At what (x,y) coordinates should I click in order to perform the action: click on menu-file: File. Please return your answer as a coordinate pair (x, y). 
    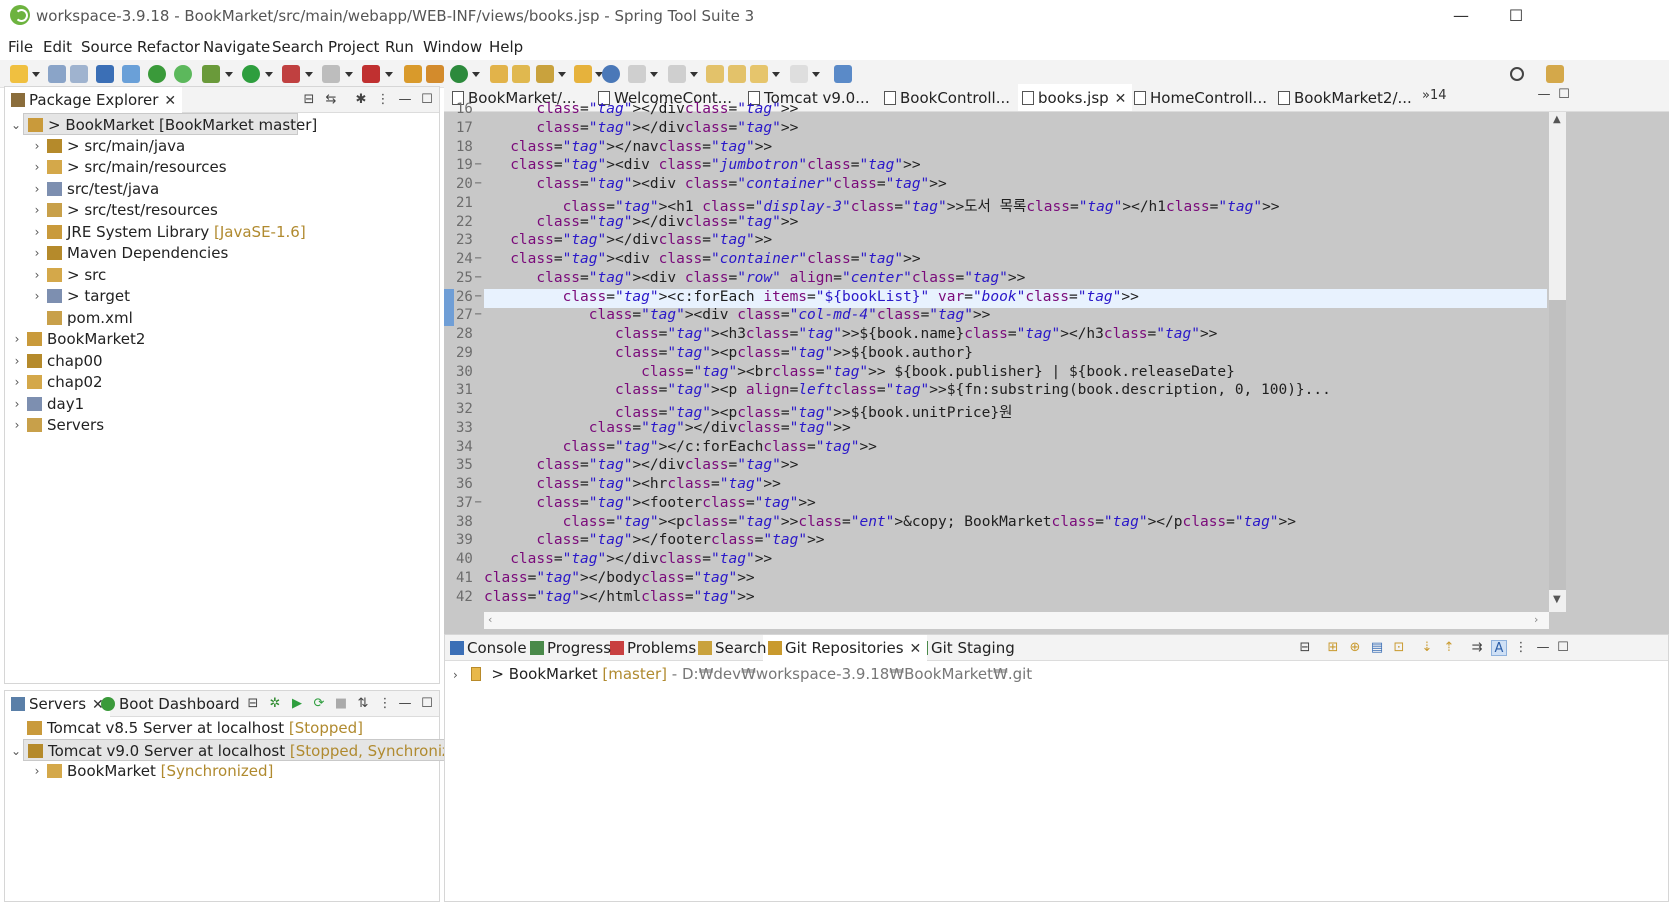
    Looking at the image, I should click on (20, 47).